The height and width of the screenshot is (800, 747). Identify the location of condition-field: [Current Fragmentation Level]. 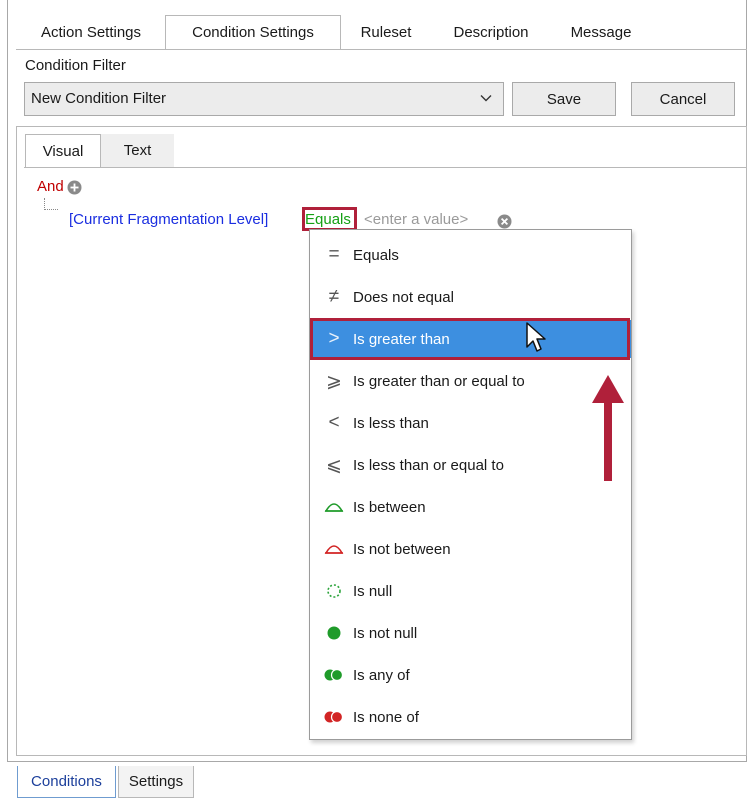
(168, 219).